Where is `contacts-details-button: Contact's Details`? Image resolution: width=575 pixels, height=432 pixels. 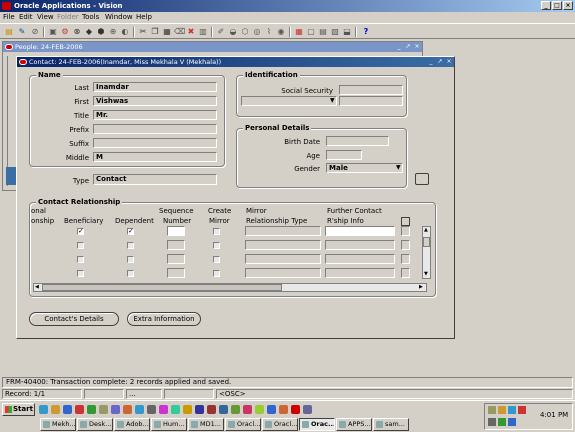 contacts-details-button: Contact's Details is located at coordinates (74, 319).